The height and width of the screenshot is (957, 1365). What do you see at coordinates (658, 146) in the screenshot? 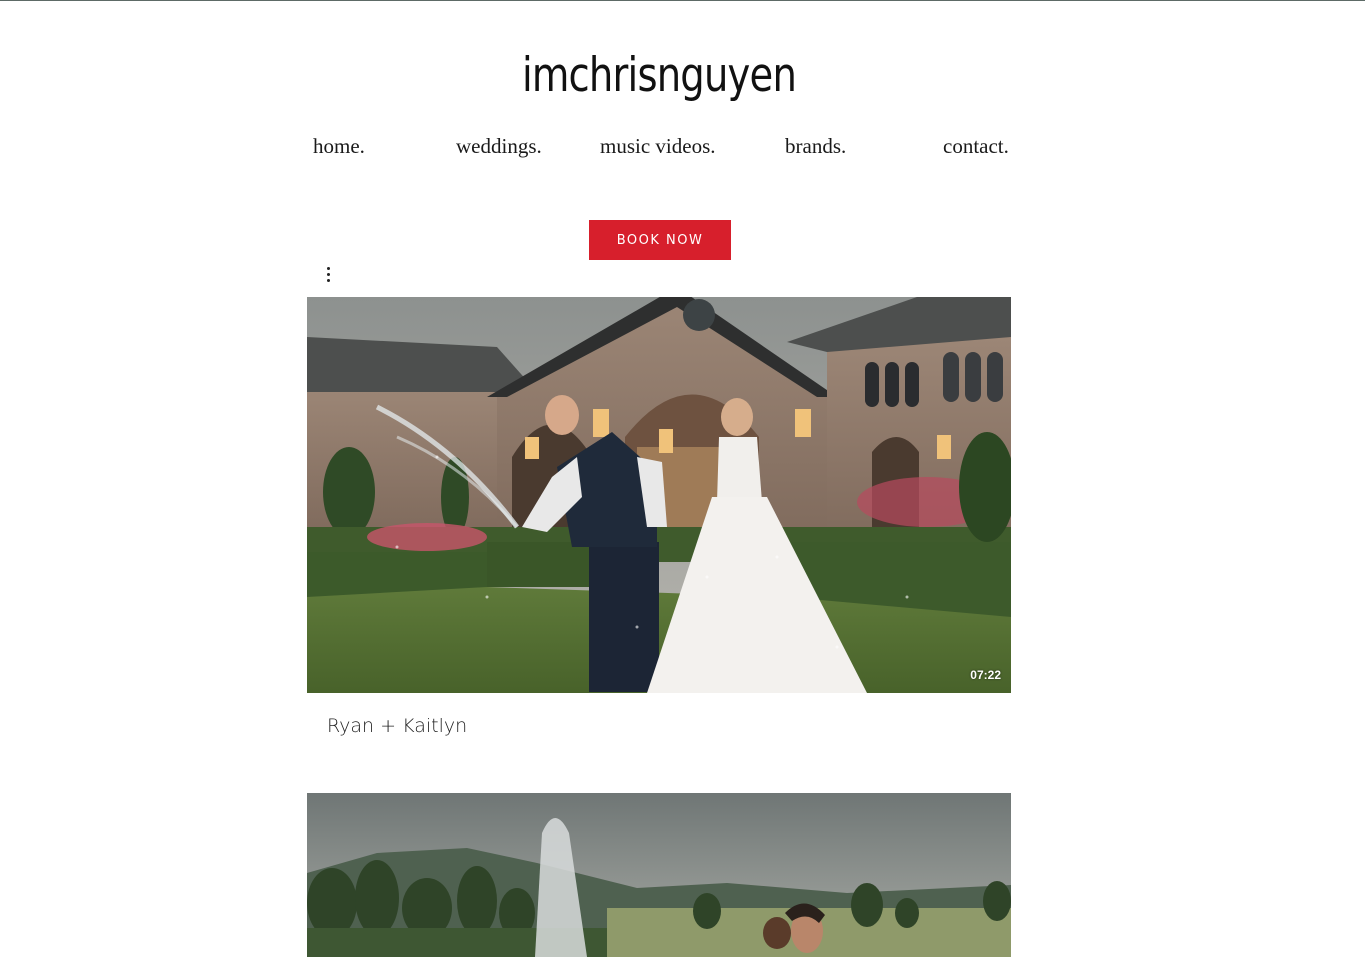
I see `nav-music-videos: music videos.` at bounding box center [658, 146].